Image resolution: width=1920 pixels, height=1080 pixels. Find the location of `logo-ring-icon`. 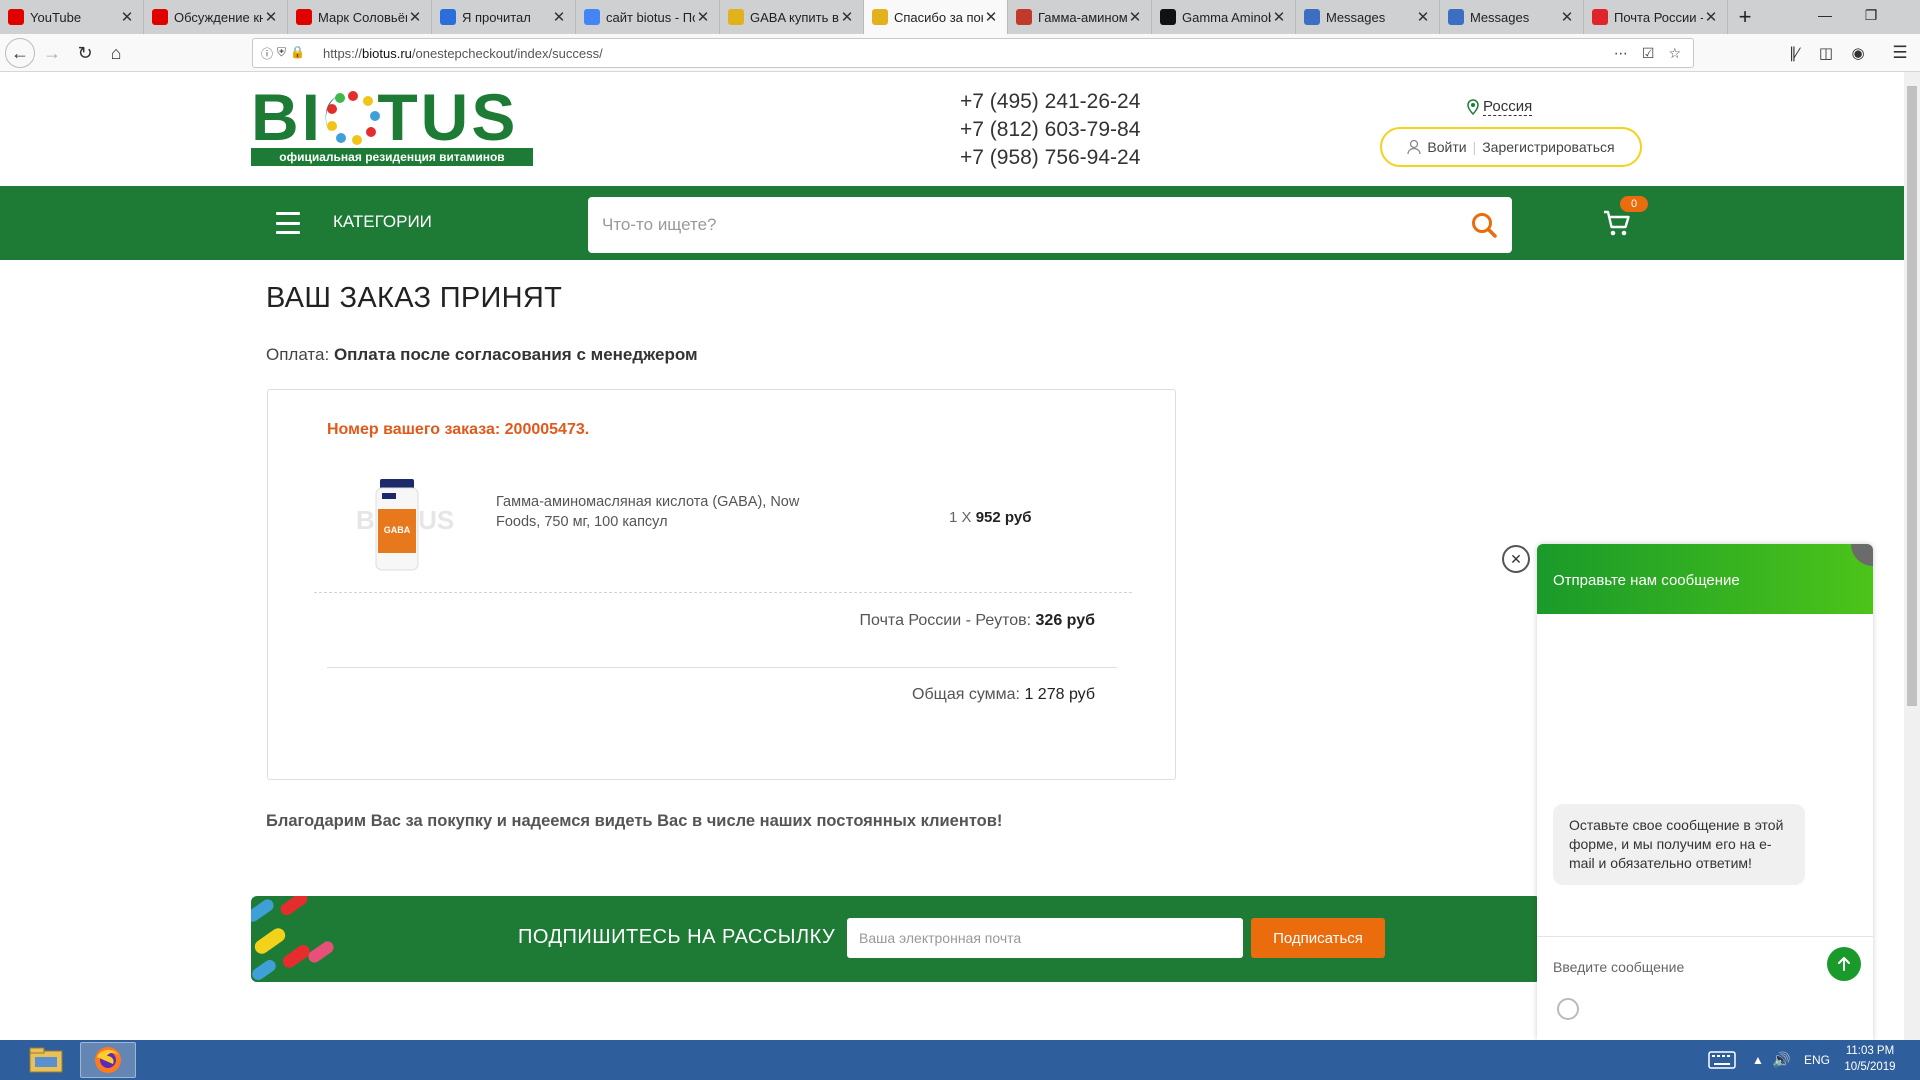

logo-ring-icon is located at coordinates (353, 118).